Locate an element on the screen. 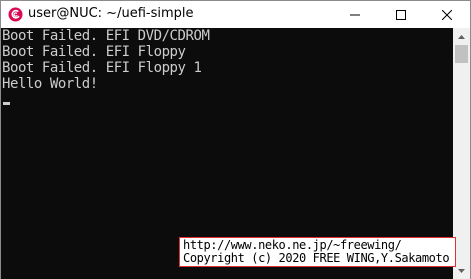 The height and width of the screenshot is (279, 471). title-bar: user@NUC: ~/uefi-simple is located at coordinates (235, 14).